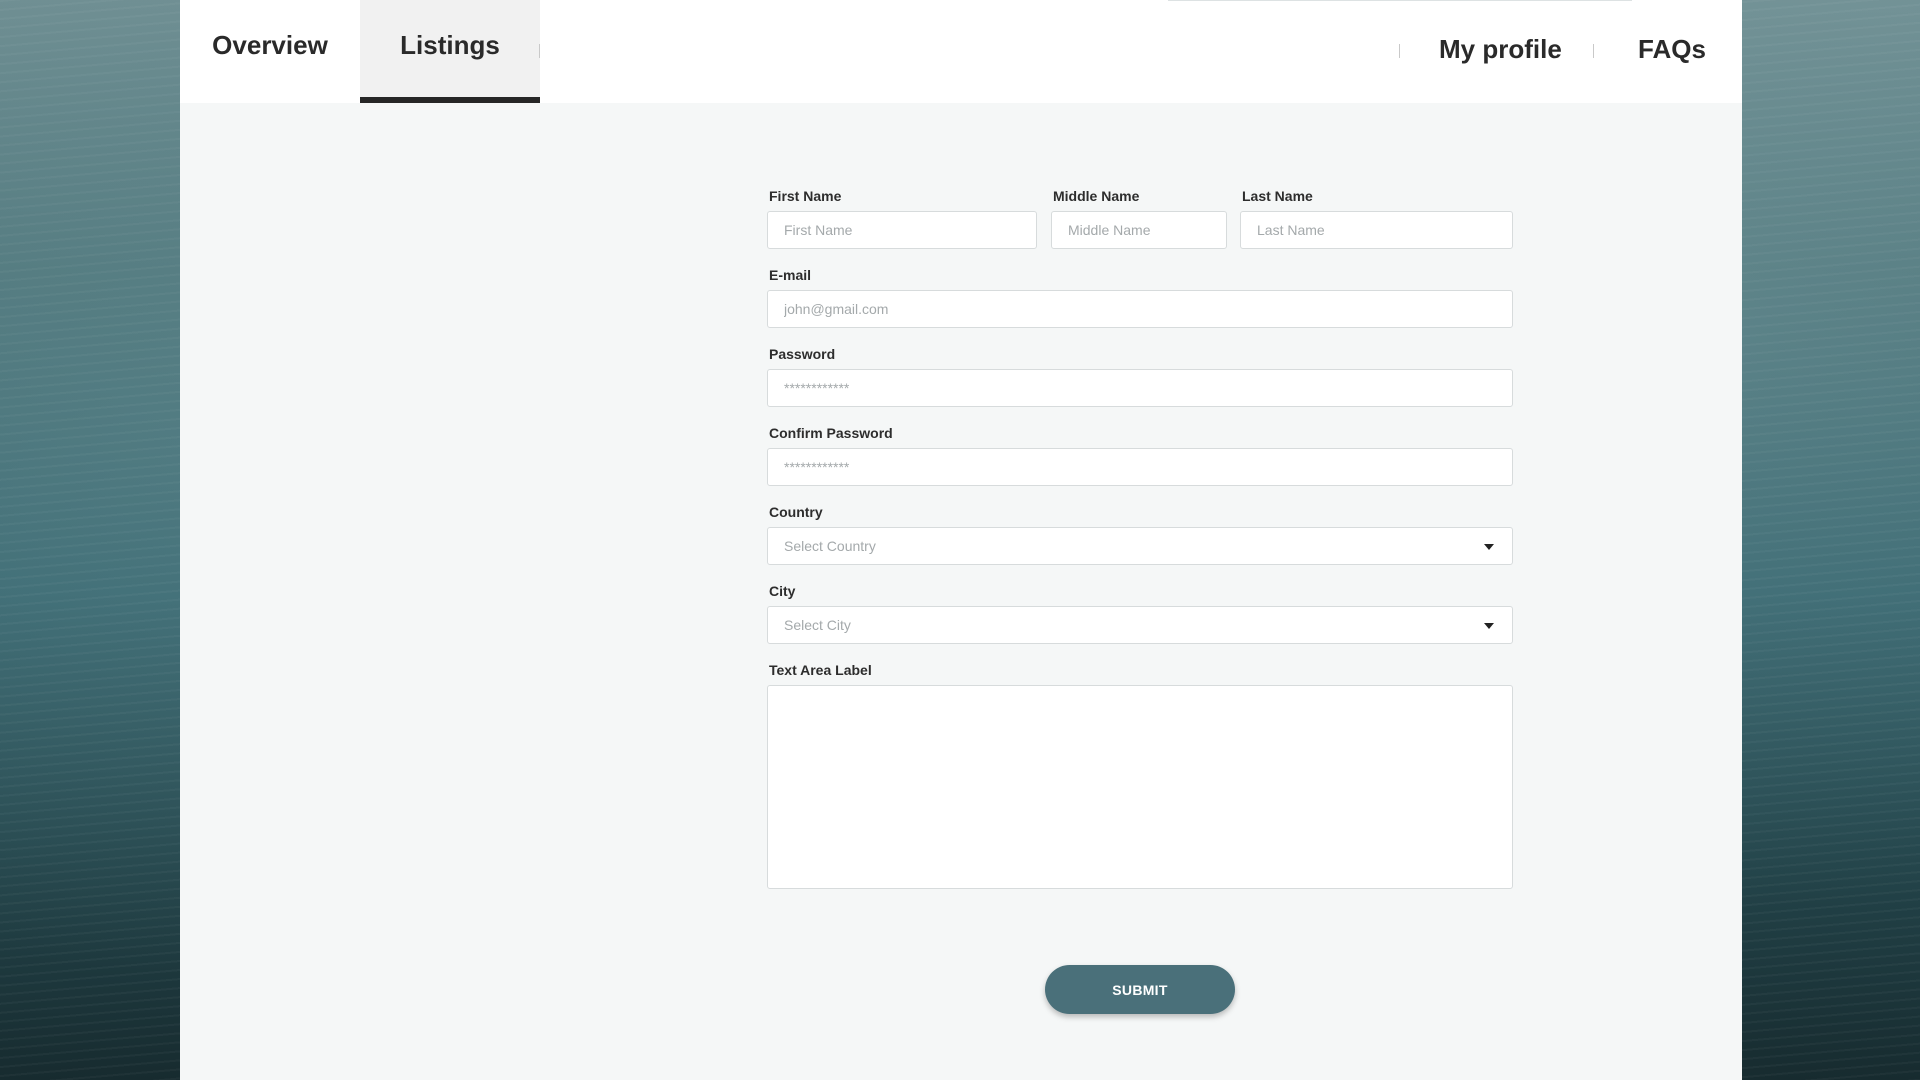 The height and width of the screenshot is (1080, 1920). I want to click on city-label: City, so click(782, 591).